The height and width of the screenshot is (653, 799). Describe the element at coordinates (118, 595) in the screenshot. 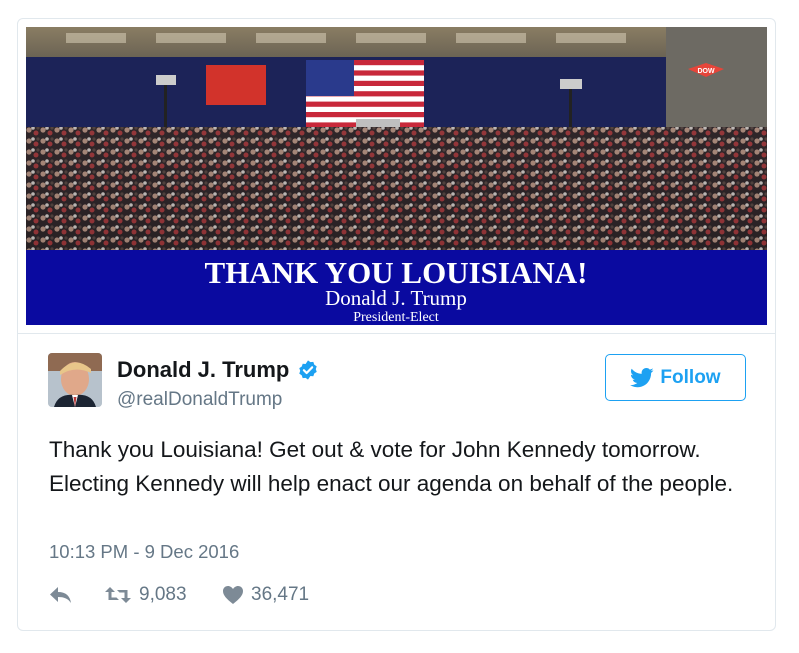

I see `retweet-icon` at that location.